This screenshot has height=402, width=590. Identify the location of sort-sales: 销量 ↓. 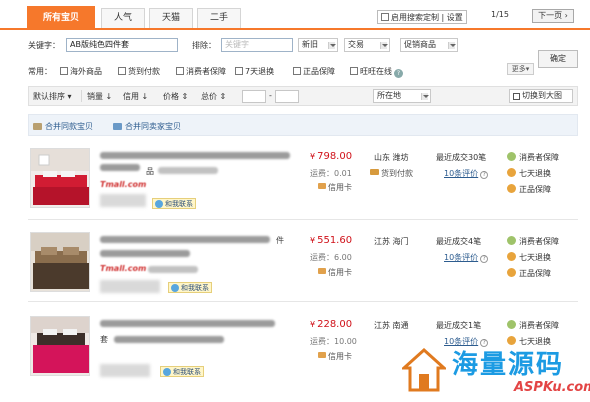
(99, 96).